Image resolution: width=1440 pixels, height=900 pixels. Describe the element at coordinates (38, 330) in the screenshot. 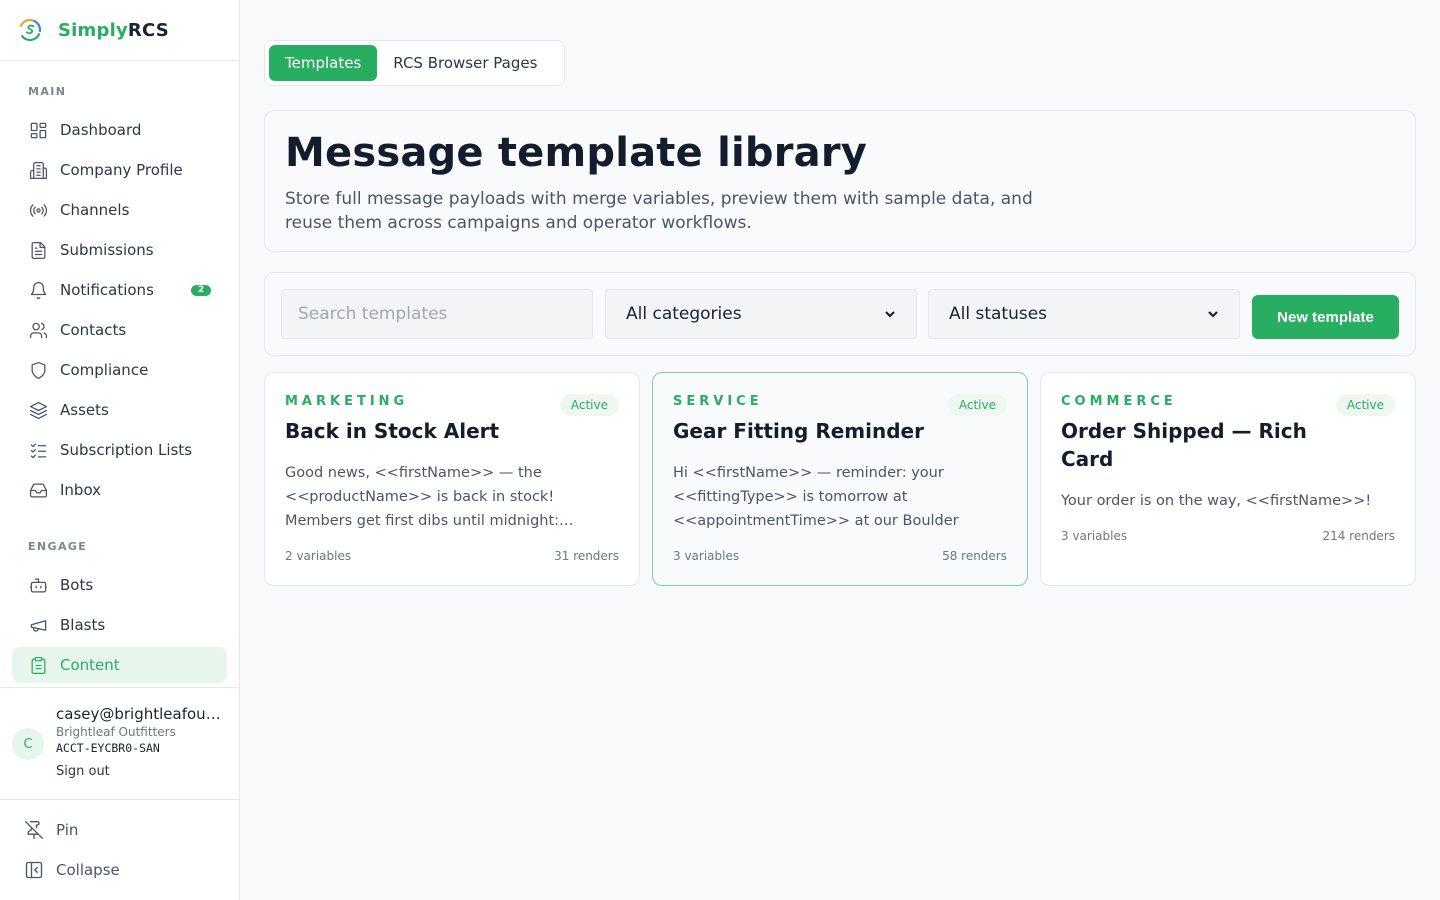

I see `users-icon` at that location.